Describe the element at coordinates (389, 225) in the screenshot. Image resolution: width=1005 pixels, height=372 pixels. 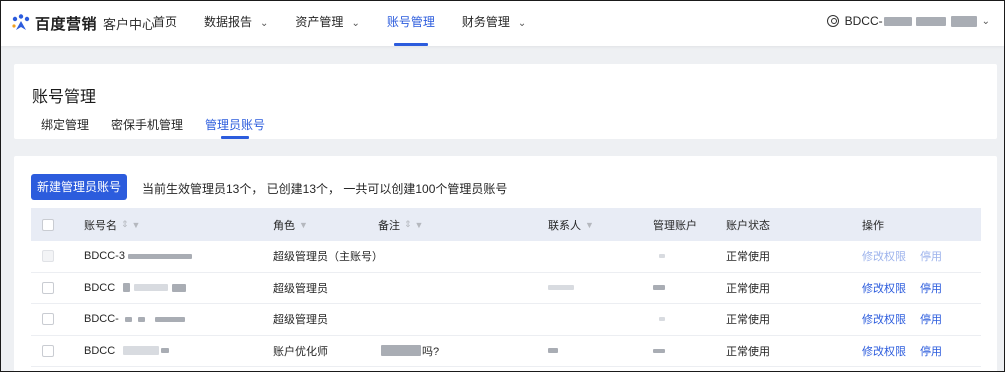
I see `col-note-label: 备注` at that location.